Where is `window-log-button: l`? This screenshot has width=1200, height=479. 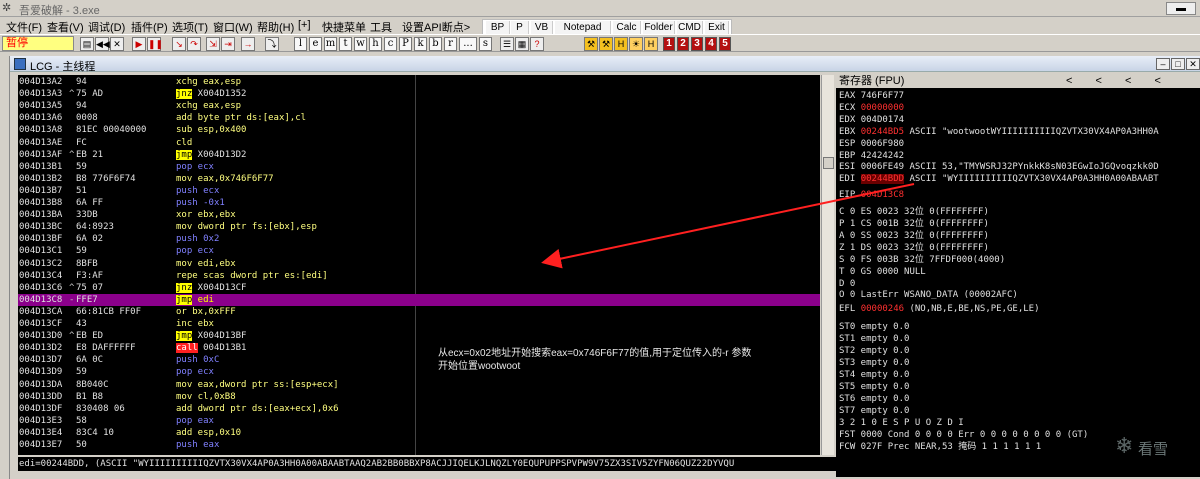 window-log-button: l is located at coordinates (300, 44).